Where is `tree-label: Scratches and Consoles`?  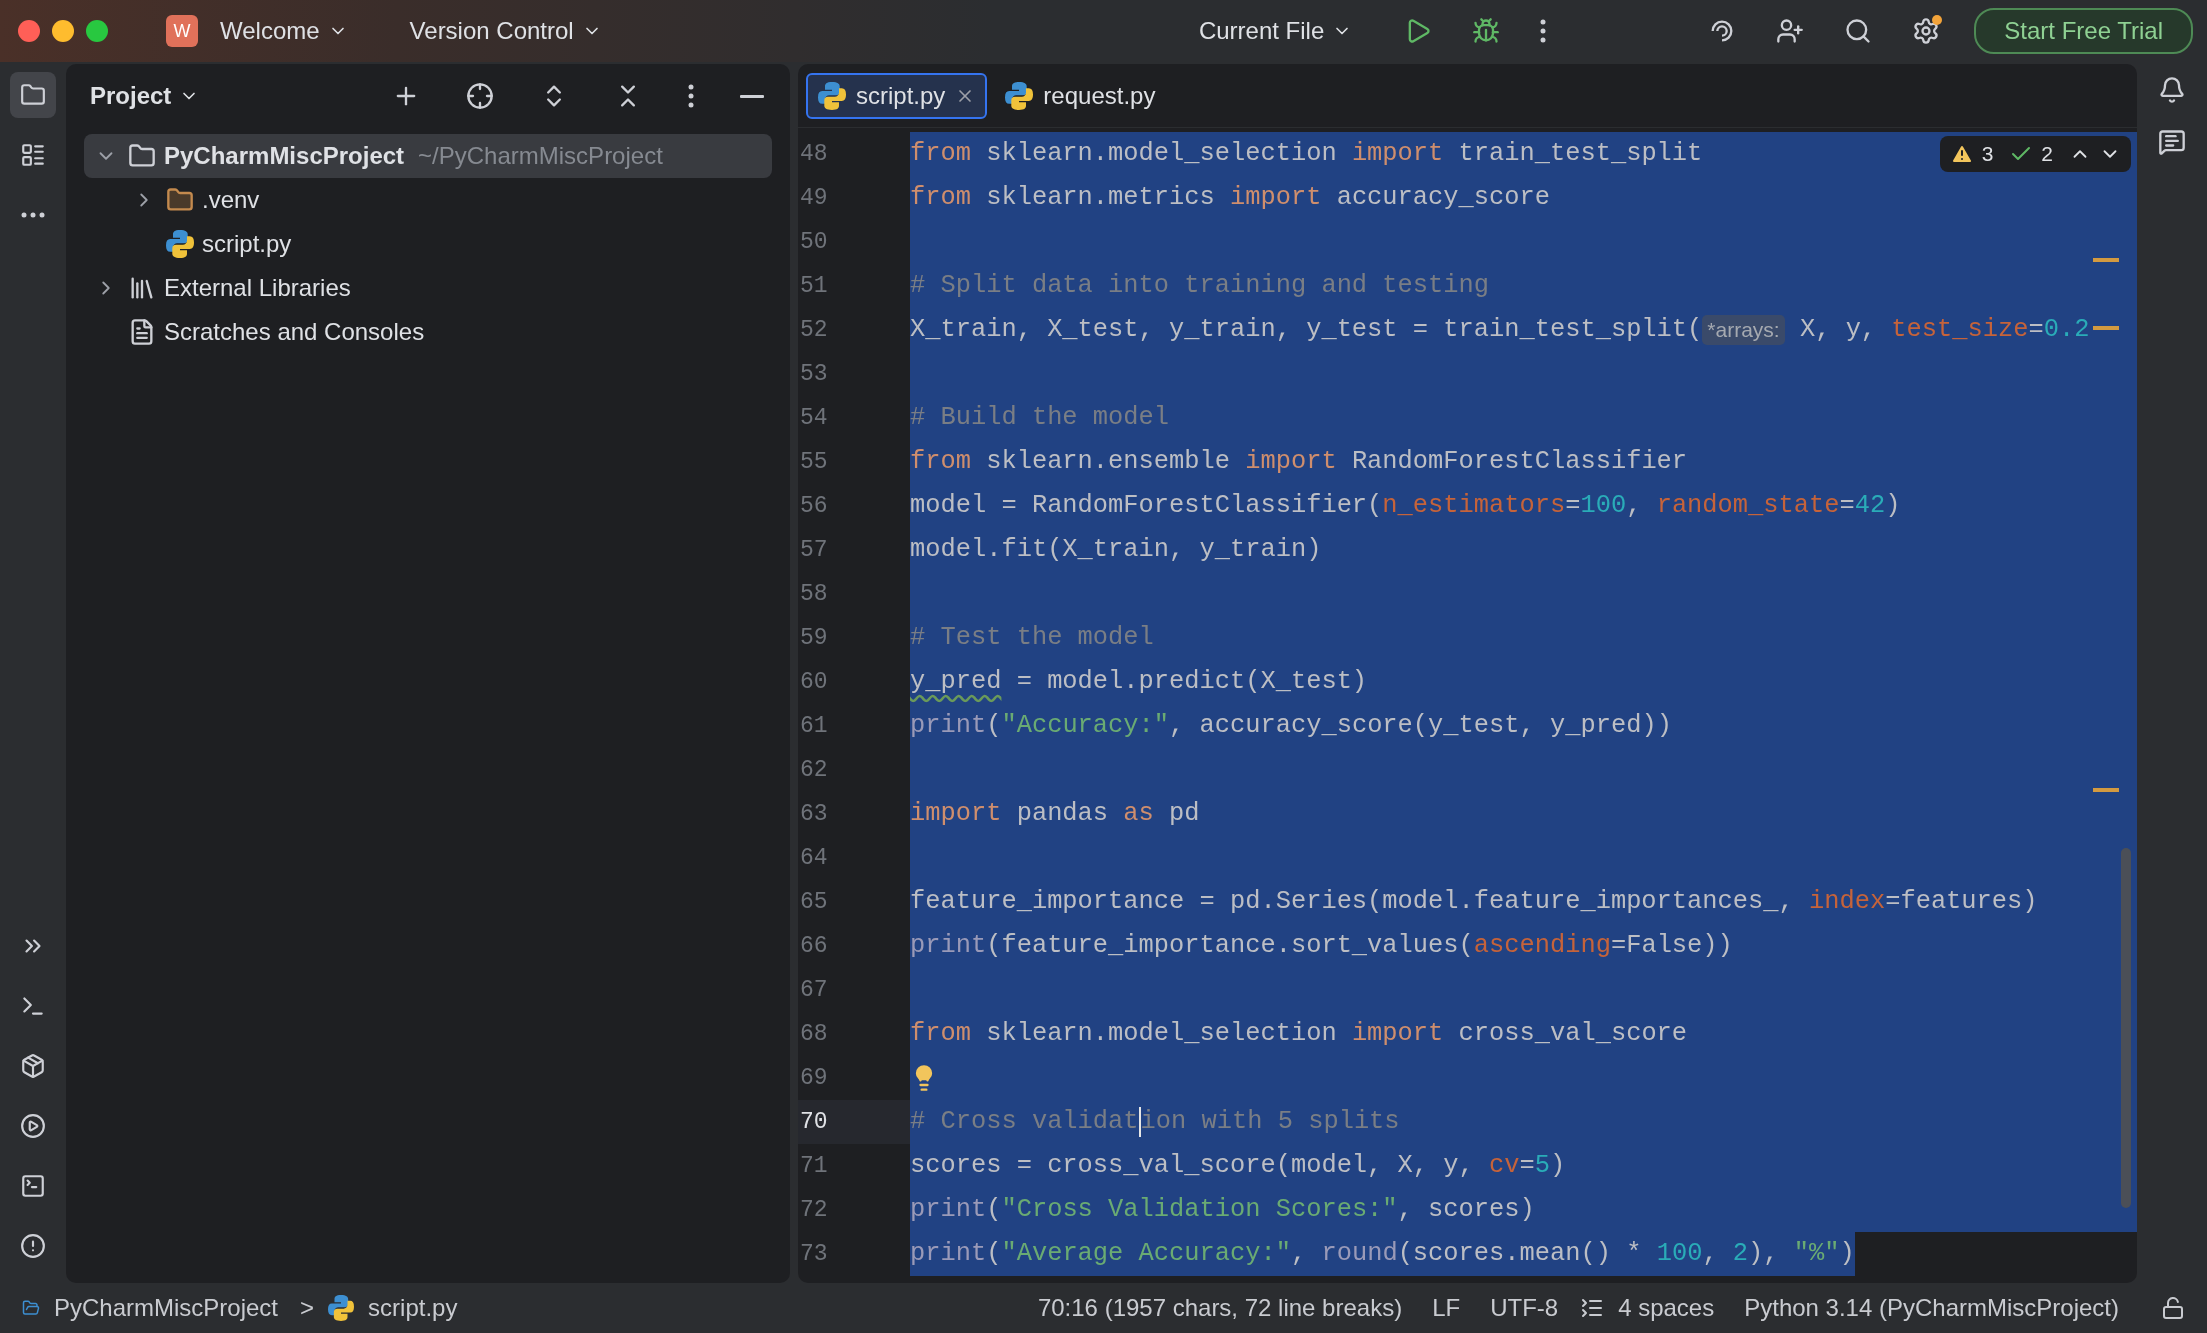
tree-label: Scratches and Consoles is located at coordinates (294, 332).